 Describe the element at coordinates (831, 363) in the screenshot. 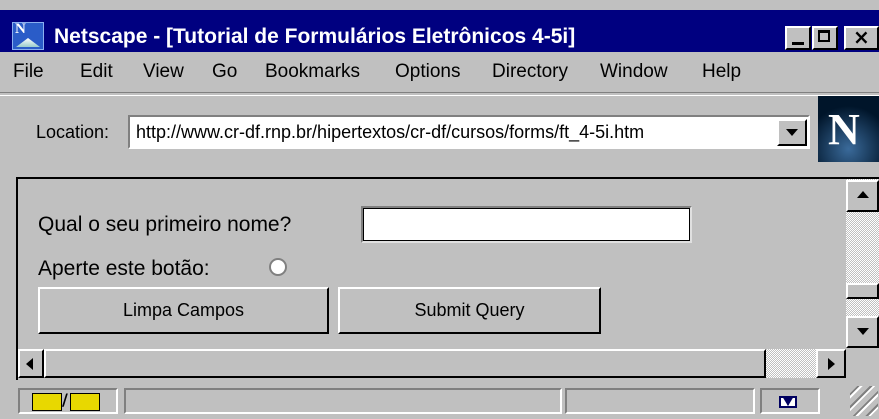

I see `scroll-right-button` at that location.